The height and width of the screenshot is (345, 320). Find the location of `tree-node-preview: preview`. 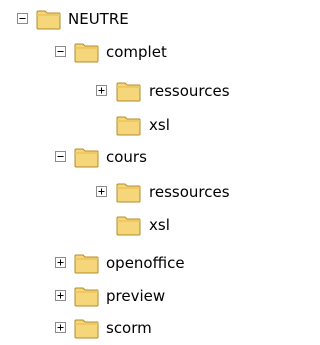

tree-node-preview: preview is located at coordinates (110, 296).